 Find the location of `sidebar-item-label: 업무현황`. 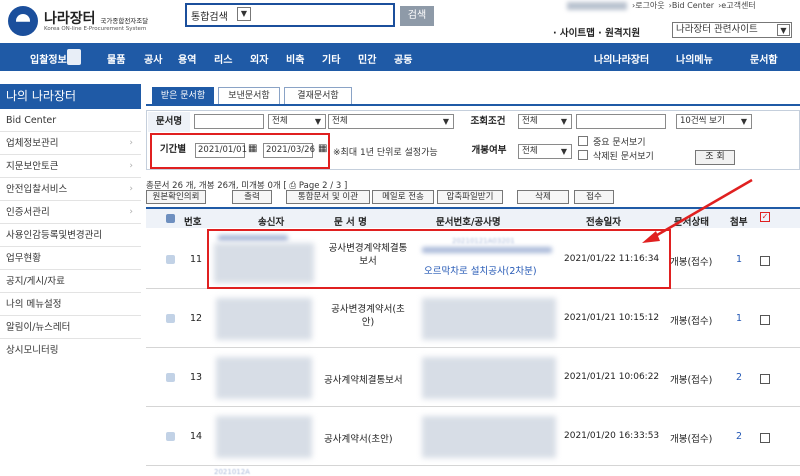

sidebar-item-label: 업무현황 is located at coordinates (23, 258).